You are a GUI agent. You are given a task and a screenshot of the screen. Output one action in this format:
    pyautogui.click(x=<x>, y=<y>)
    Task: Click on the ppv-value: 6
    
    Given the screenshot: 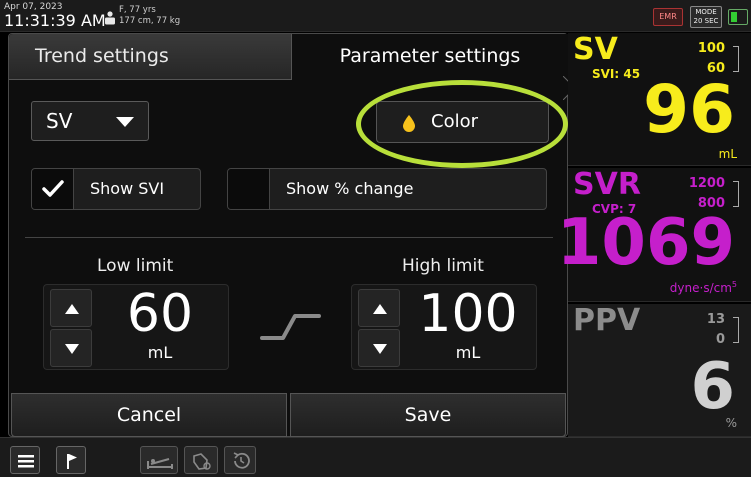 What is the action you would take?
    pyautogui.click(x=712, y=387)
    